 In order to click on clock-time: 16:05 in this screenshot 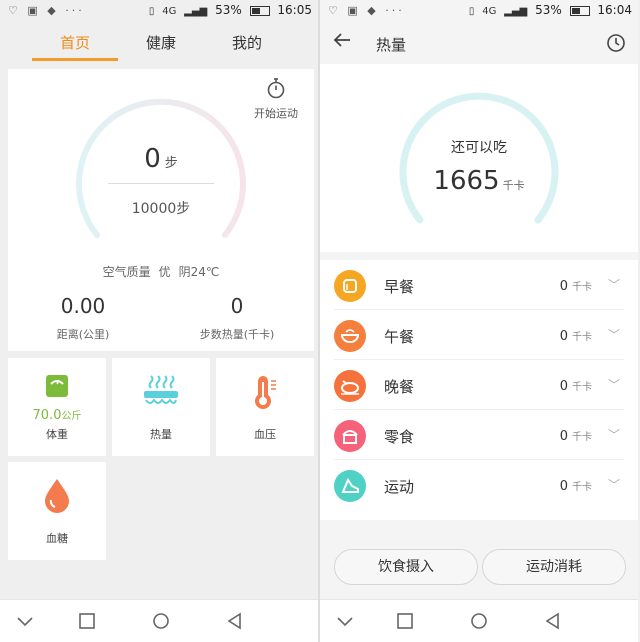, I will do `click(294, 10)`.